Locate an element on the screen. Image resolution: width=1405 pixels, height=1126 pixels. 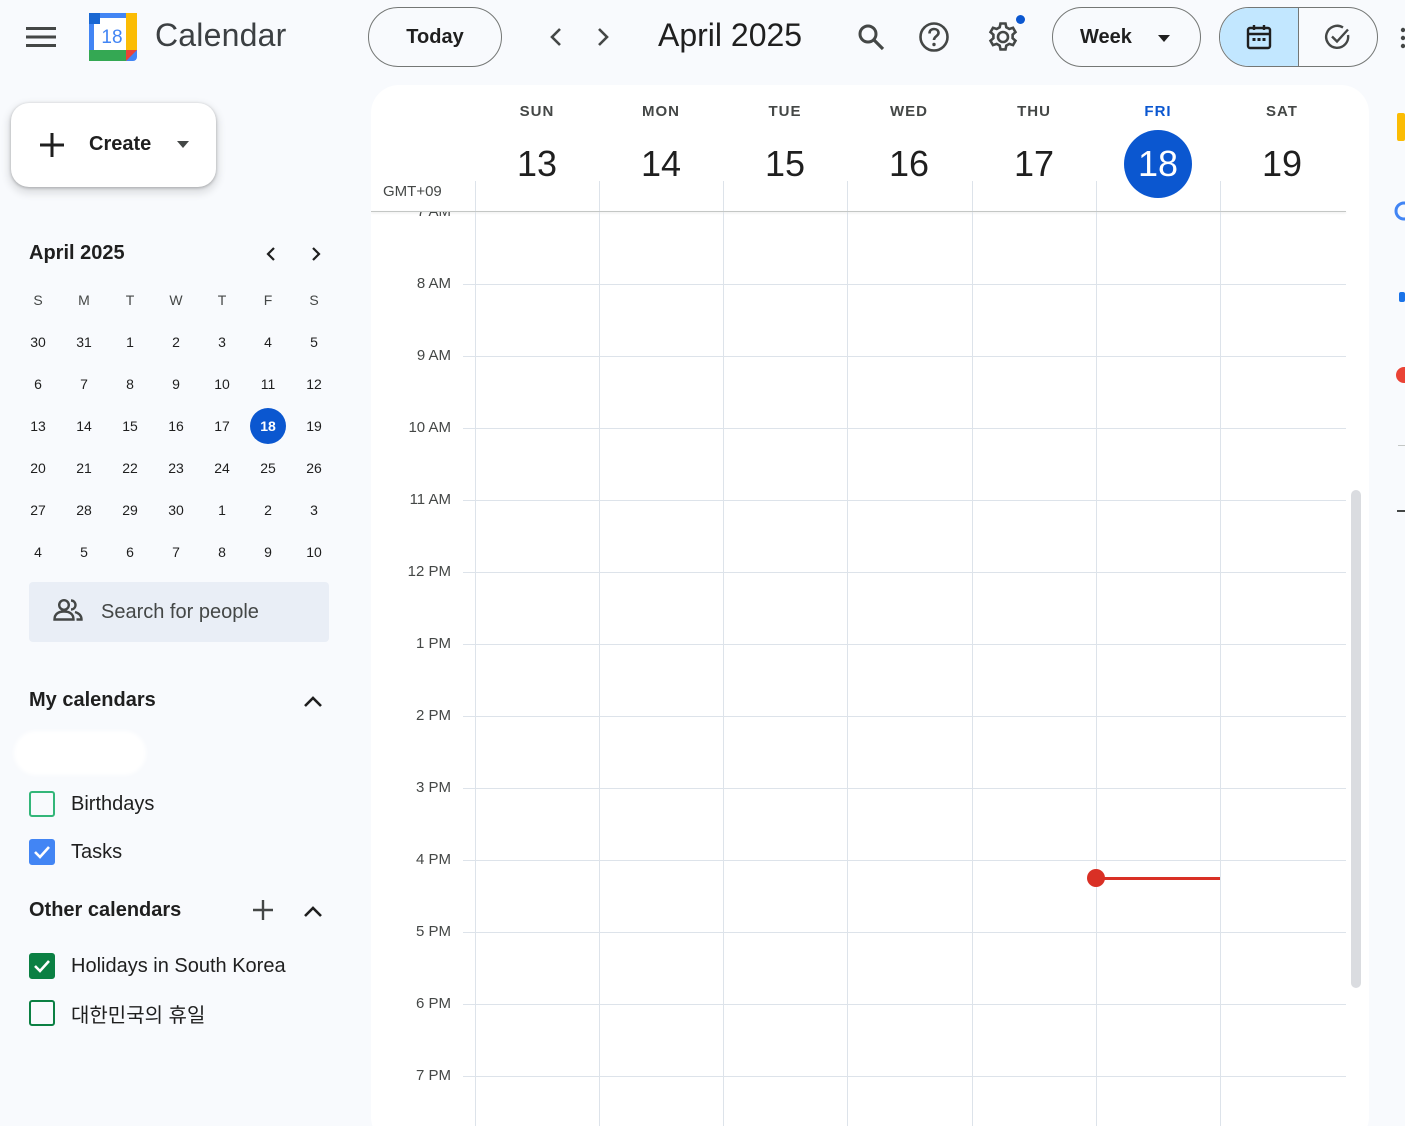
mini-calendar-day: 27 is located at coordinates (38, 510).